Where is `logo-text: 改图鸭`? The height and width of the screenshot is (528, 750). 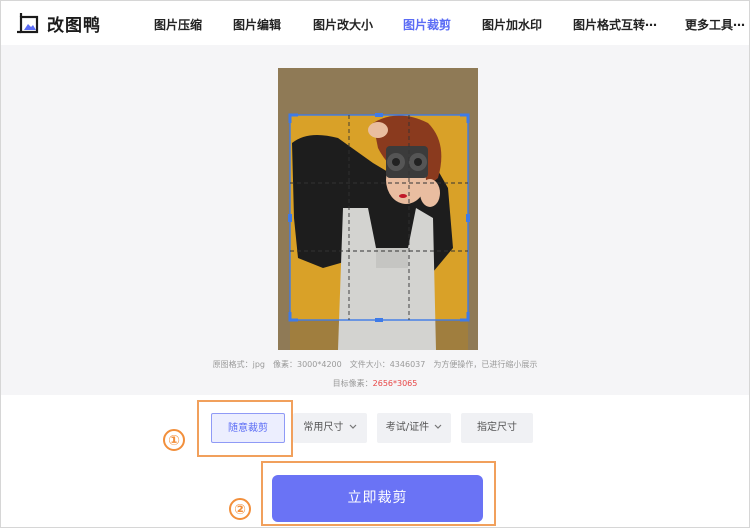
logo-text: 改图鸭 is located at coordinates (74, 26).